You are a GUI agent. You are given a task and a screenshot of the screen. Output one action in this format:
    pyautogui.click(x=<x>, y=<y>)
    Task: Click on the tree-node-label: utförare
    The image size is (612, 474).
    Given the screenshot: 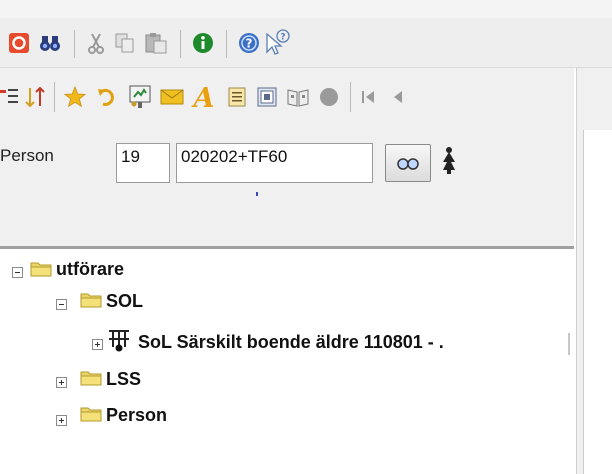 What is the action you would take?
    pyautogui.click(x=90, y=269)
    